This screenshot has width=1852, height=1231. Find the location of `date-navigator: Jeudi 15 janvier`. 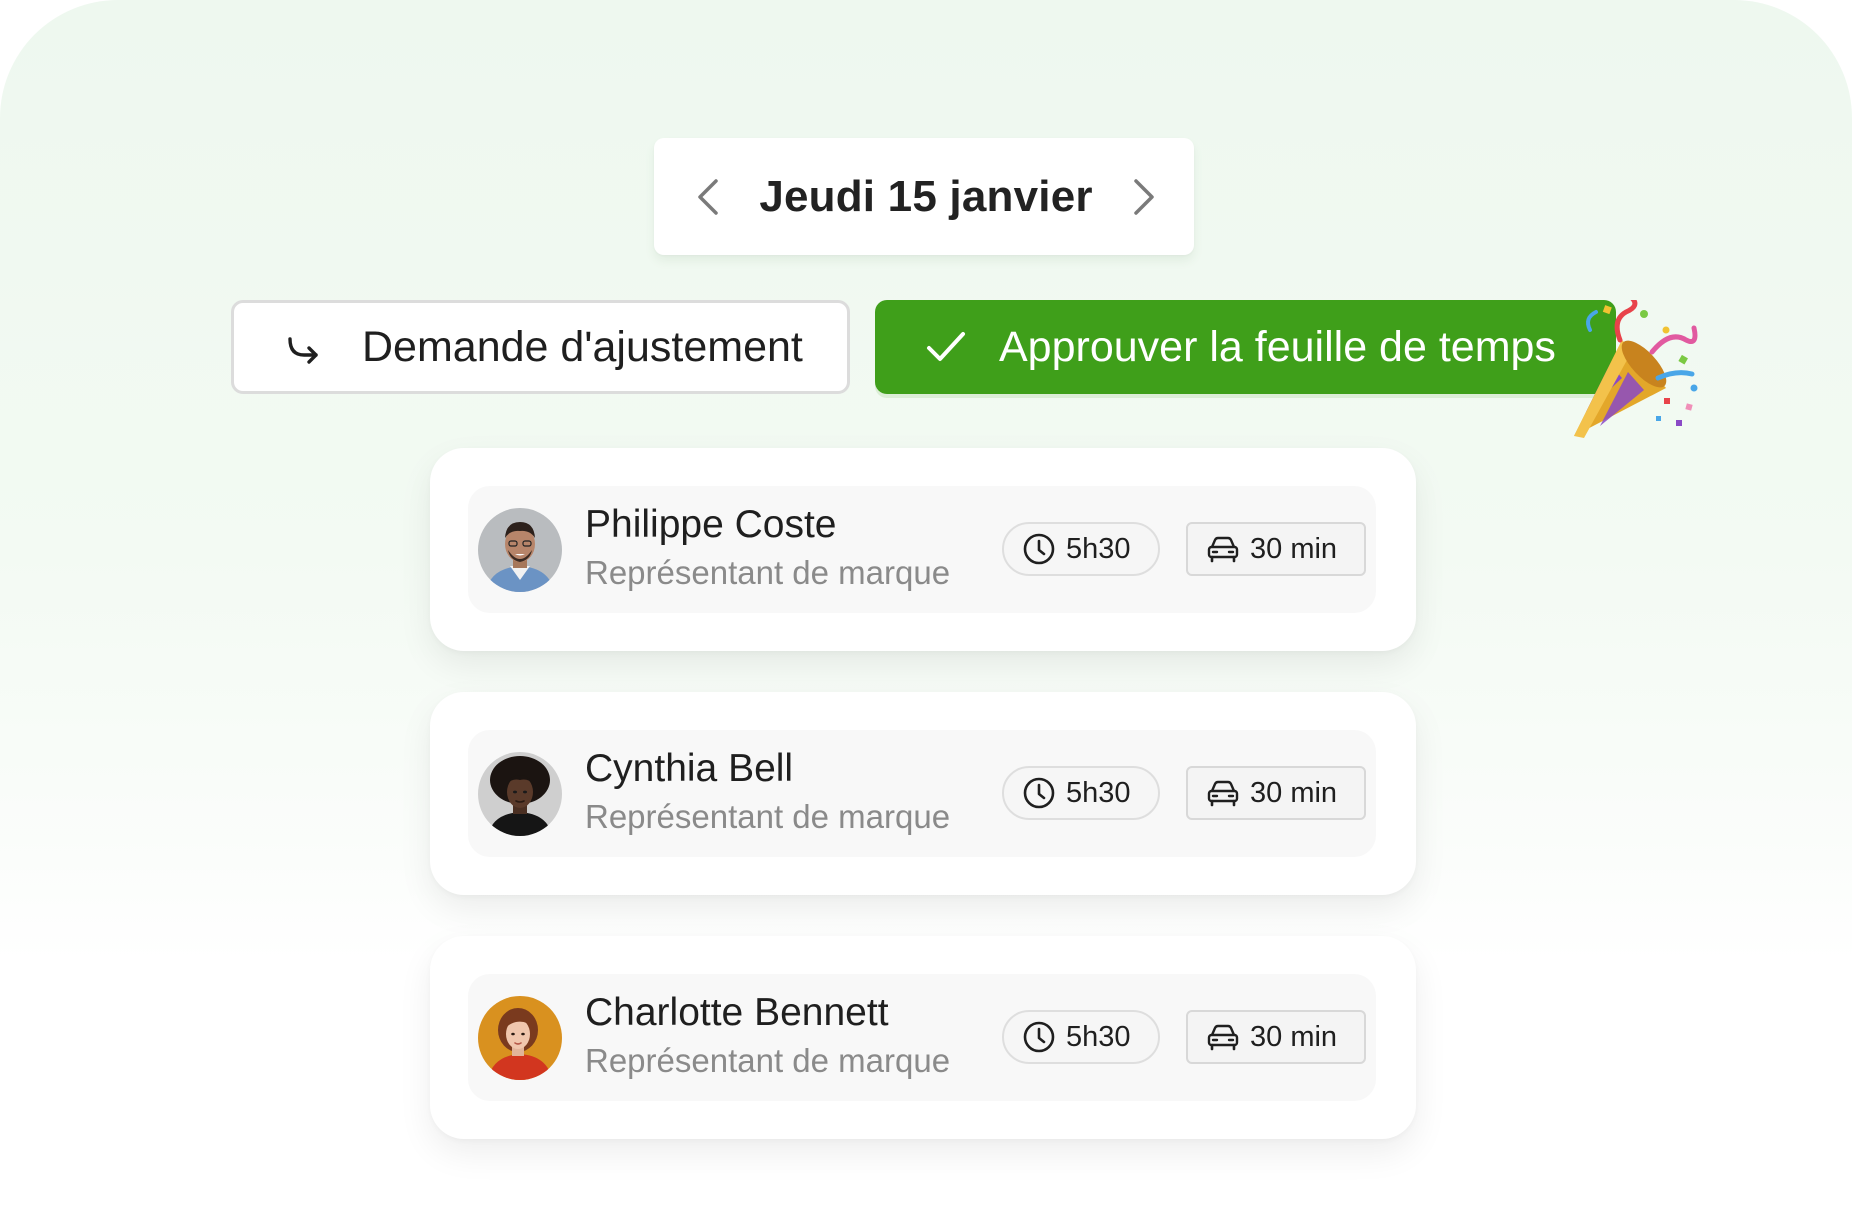

date-navigator: Jeudi 15 janvier is located at coordinates (924, 196).